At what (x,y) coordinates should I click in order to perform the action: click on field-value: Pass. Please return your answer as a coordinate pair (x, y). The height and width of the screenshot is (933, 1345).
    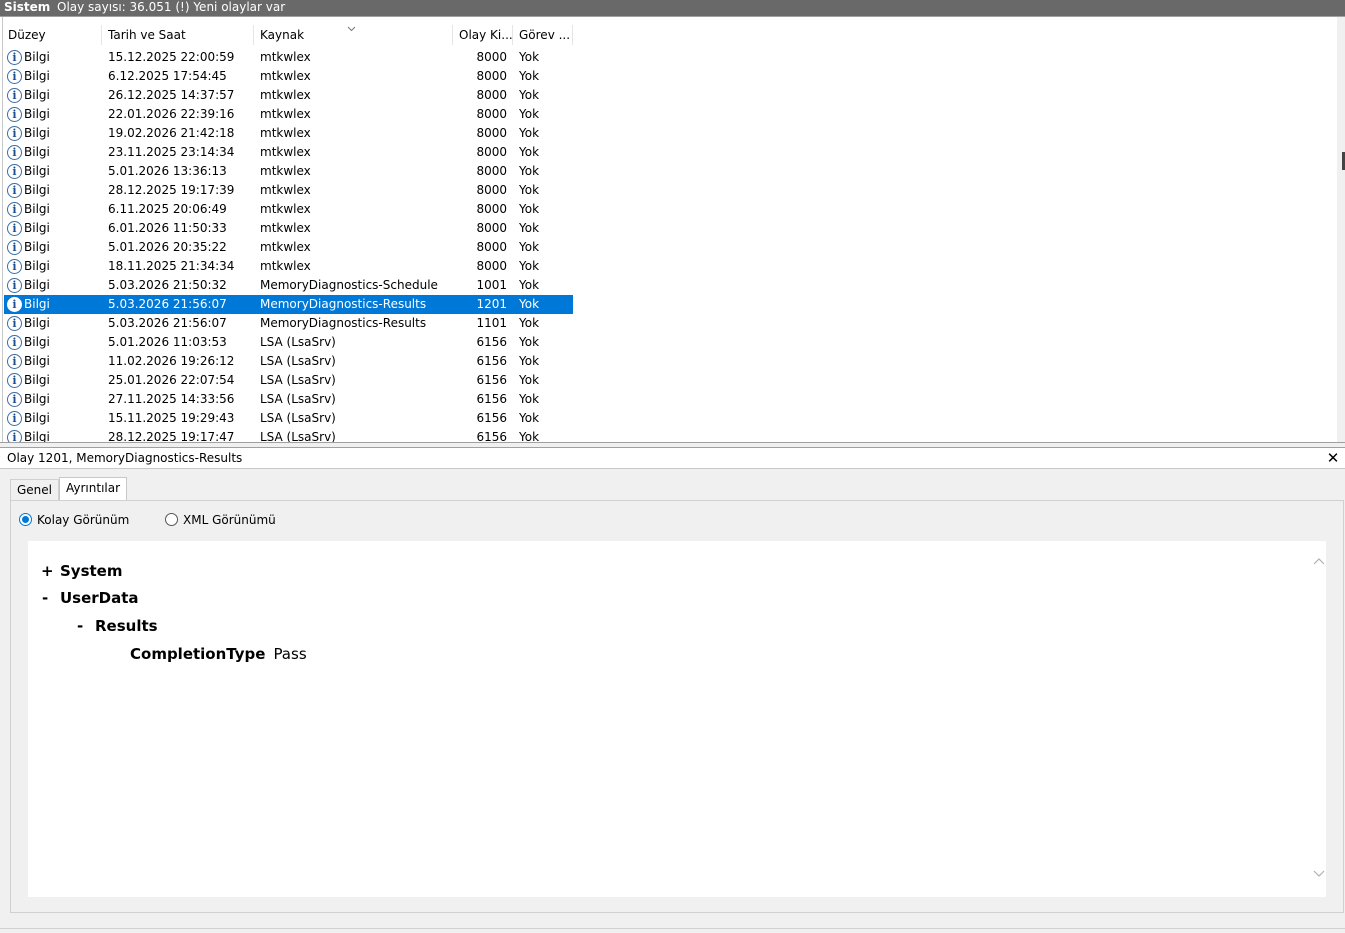
    Looking at the image, I should click on (290, 654).